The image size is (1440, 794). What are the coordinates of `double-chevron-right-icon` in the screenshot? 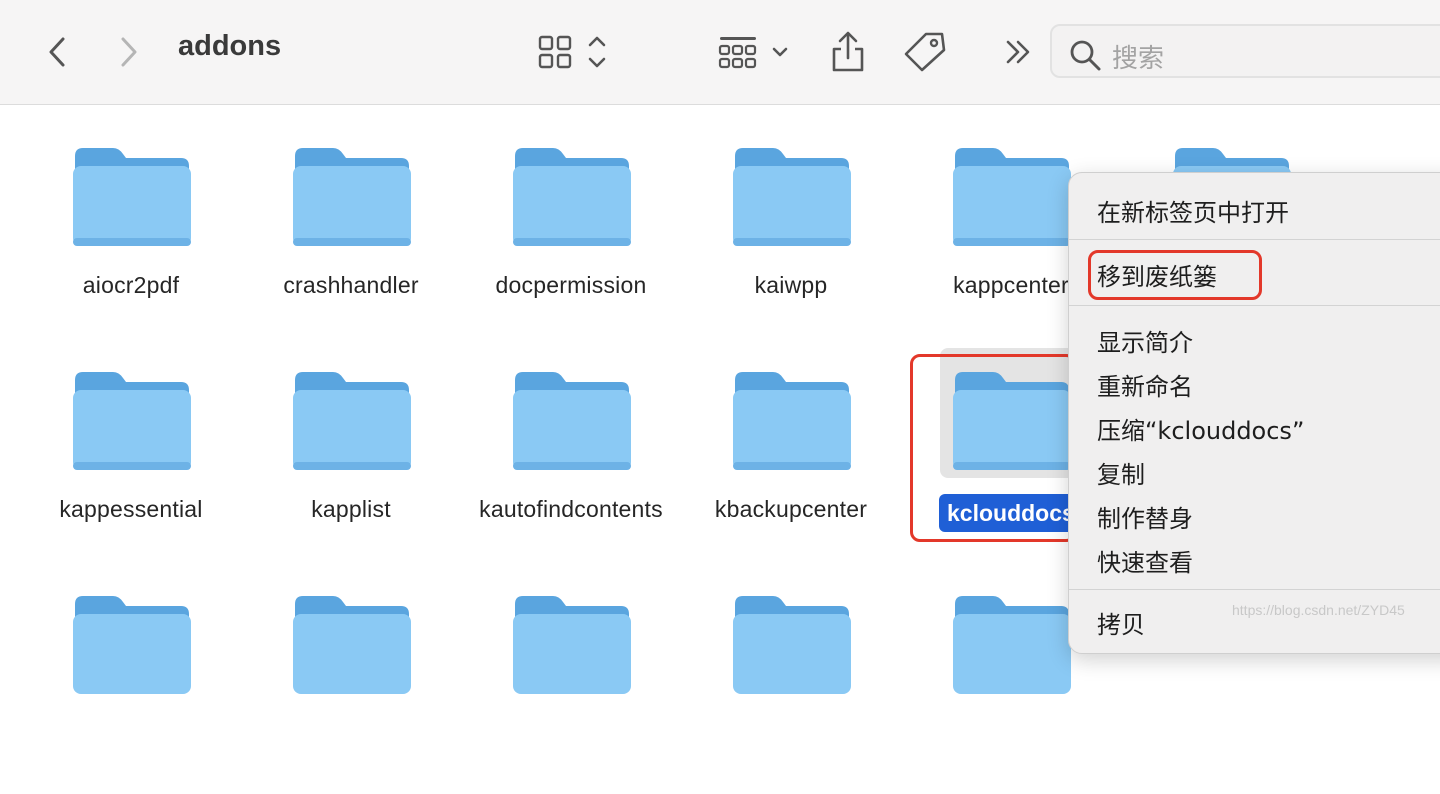 It's located at (1018, 52).